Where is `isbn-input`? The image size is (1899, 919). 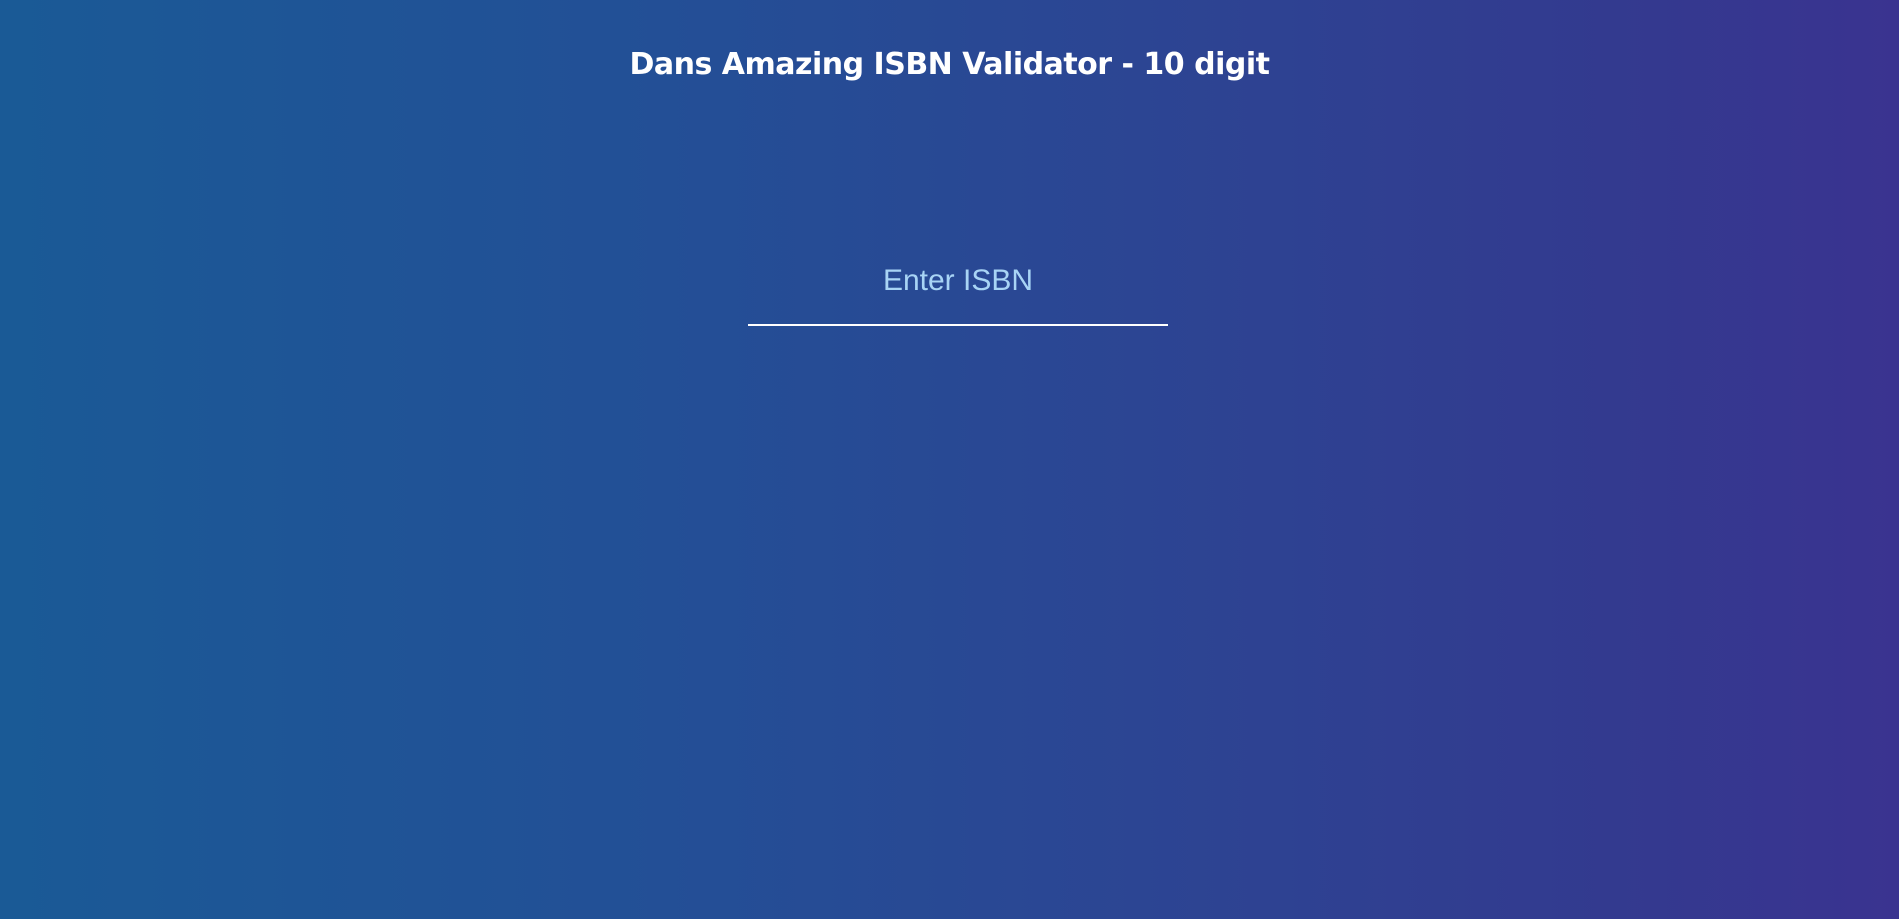
isbn-input is located at coordinates (958, 289).